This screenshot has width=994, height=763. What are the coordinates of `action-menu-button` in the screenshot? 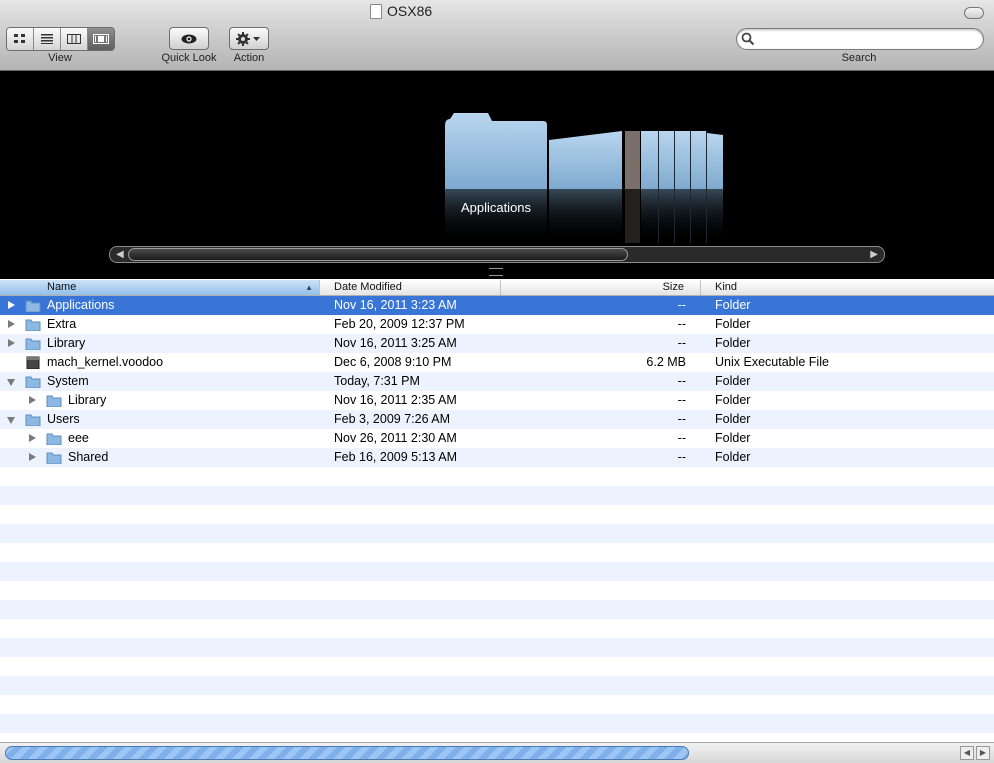 It's located at (249, 38).